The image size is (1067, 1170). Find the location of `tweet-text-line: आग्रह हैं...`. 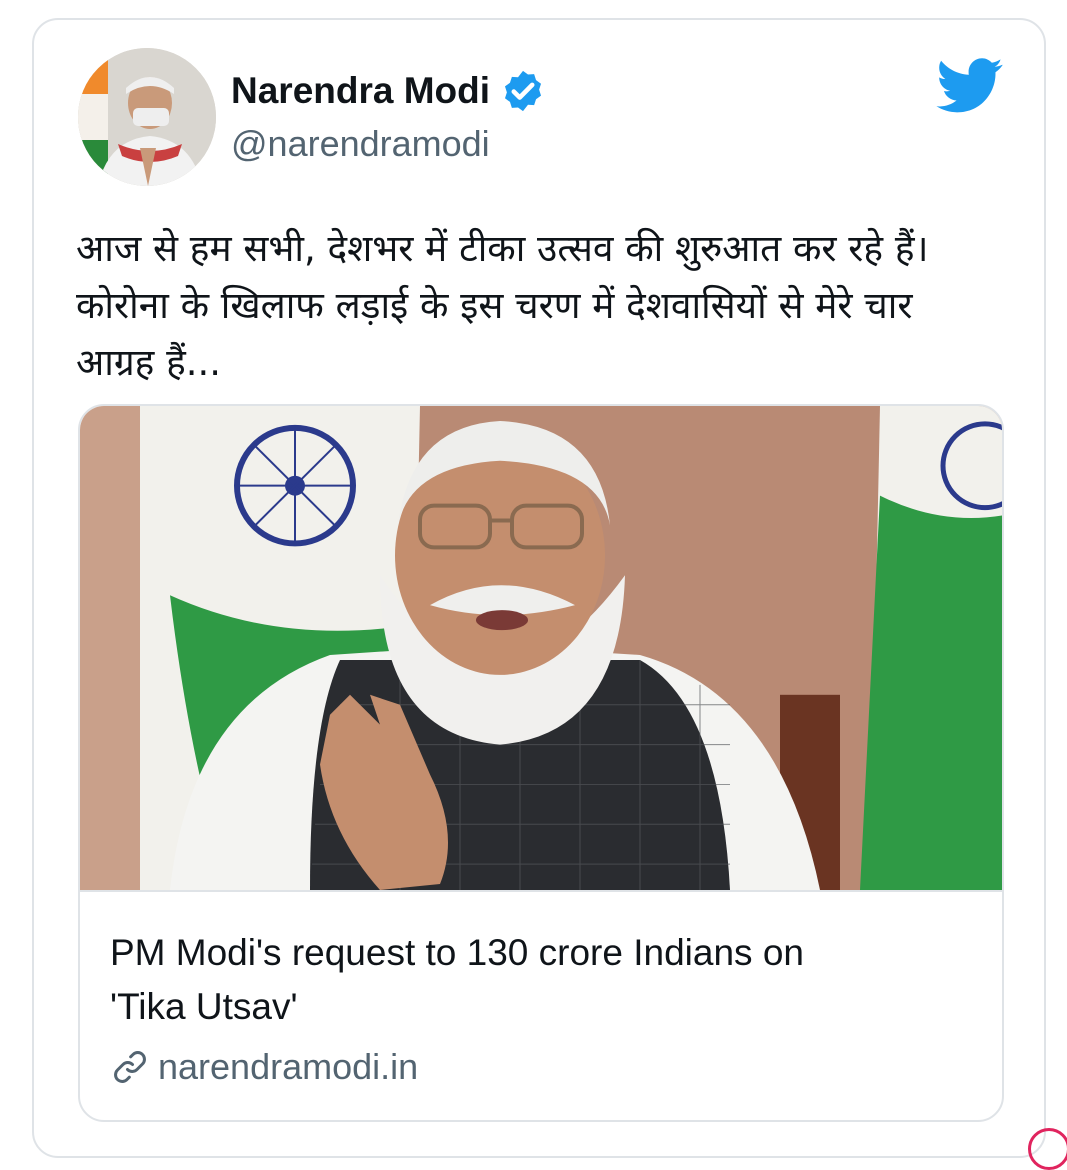

tweet-text-line: आग्रह हैं... is located at coordinates (149, 362).